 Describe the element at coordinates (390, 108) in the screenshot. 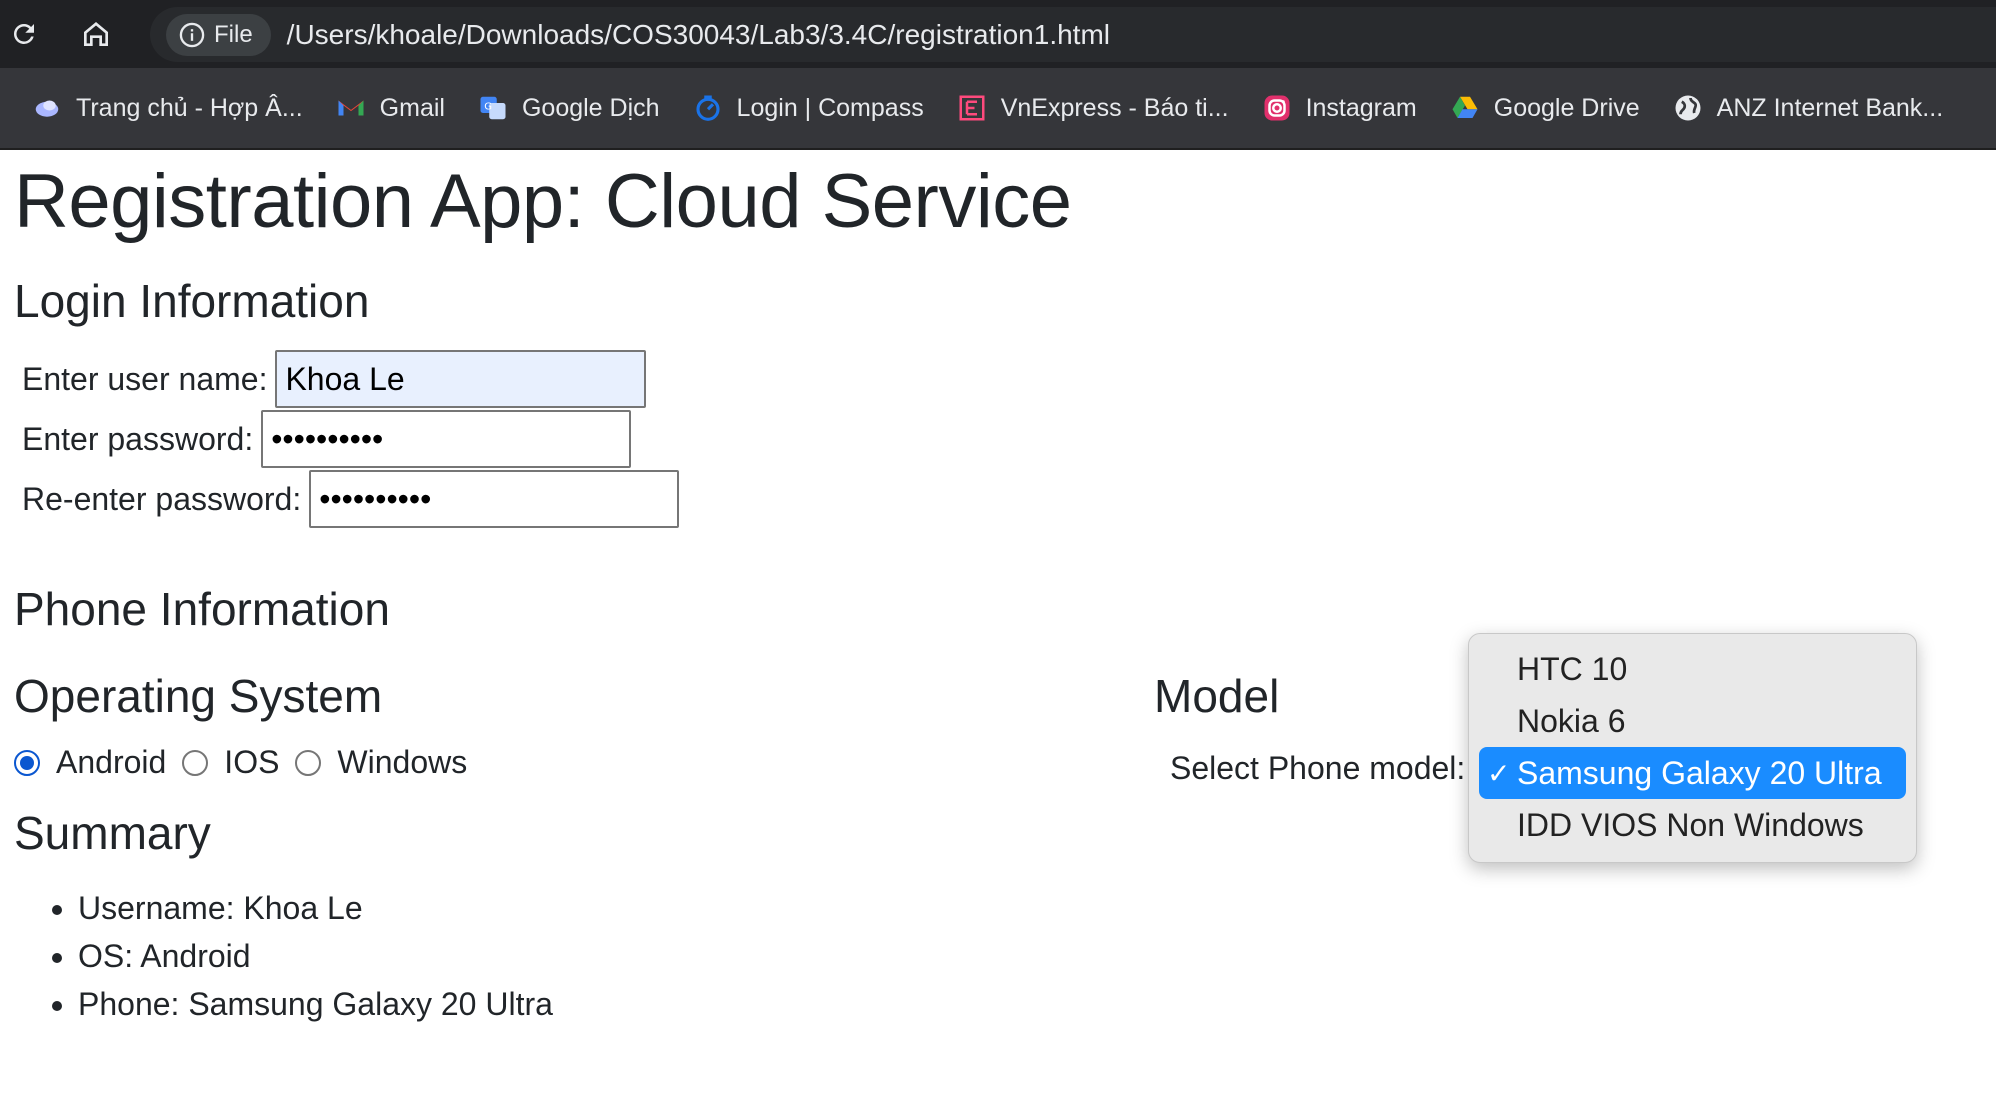

I see `bookmark-gmail: Gmail` at that location.